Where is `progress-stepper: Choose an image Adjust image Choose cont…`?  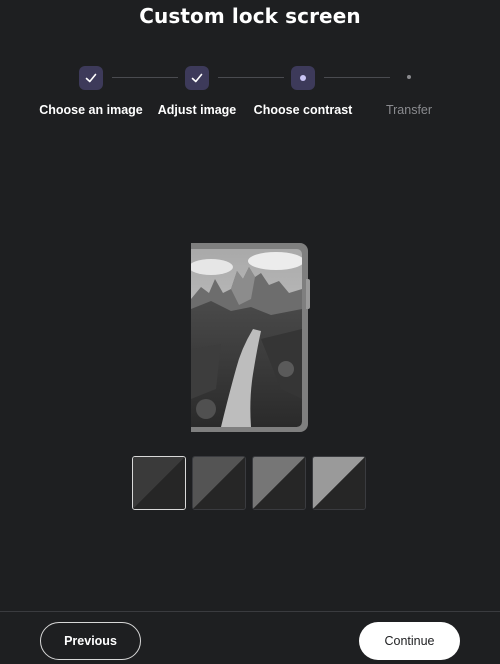
progress-stepper: Choose an image Adjust image Choose cont… is located at coordinates (250, 95).